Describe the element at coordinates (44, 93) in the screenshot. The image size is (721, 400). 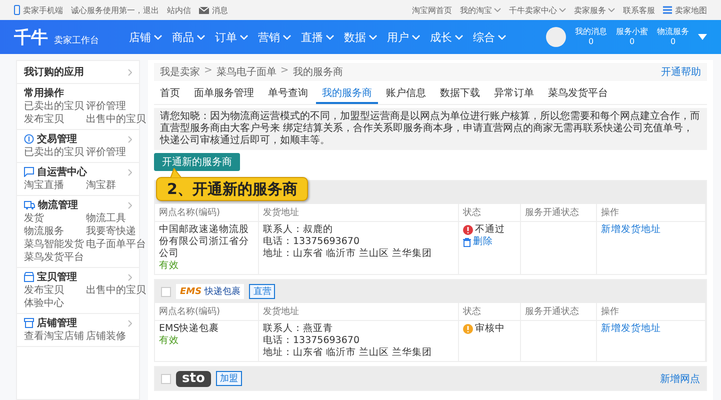
I see `section-title: 常用操作` at that location.